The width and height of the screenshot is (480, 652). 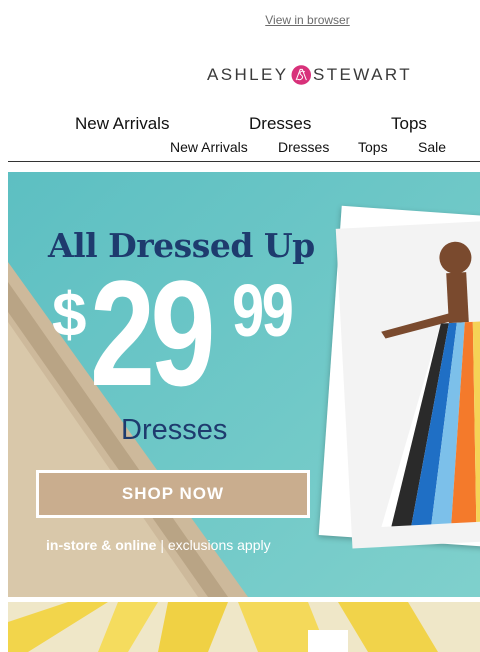 What do you see at coordinates (373, 147) in the screenshot?
I see `subnav-tops: Tops` at bounding box center [373, 147].